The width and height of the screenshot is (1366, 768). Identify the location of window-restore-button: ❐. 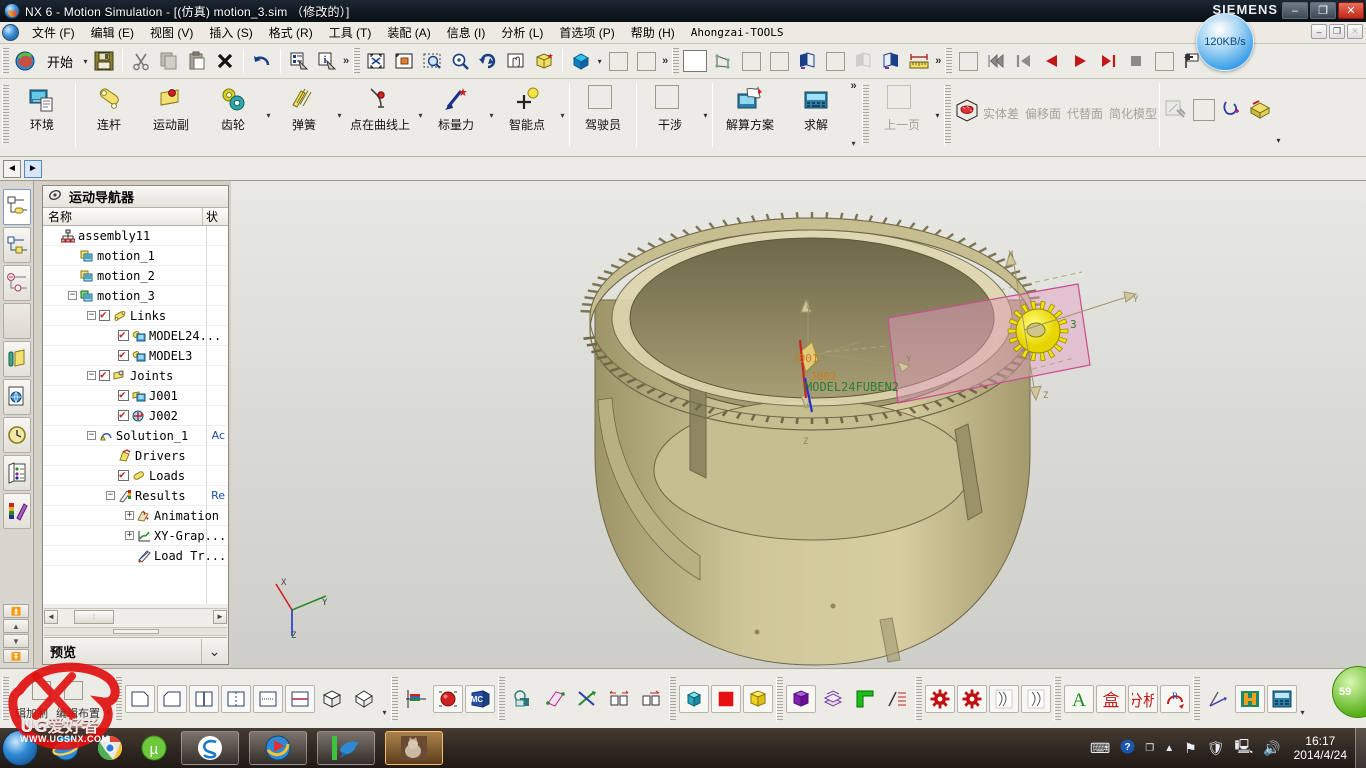
(1323, 10).